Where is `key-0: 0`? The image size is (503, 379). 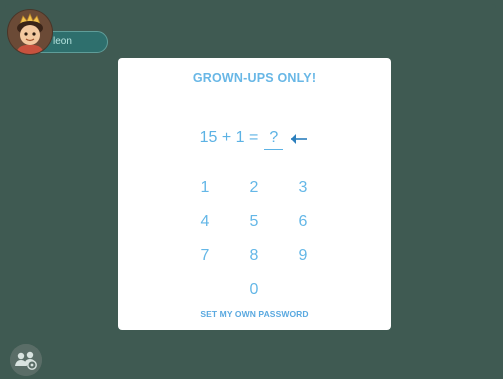
key-0: 0 is located at coordinates (254, 290).